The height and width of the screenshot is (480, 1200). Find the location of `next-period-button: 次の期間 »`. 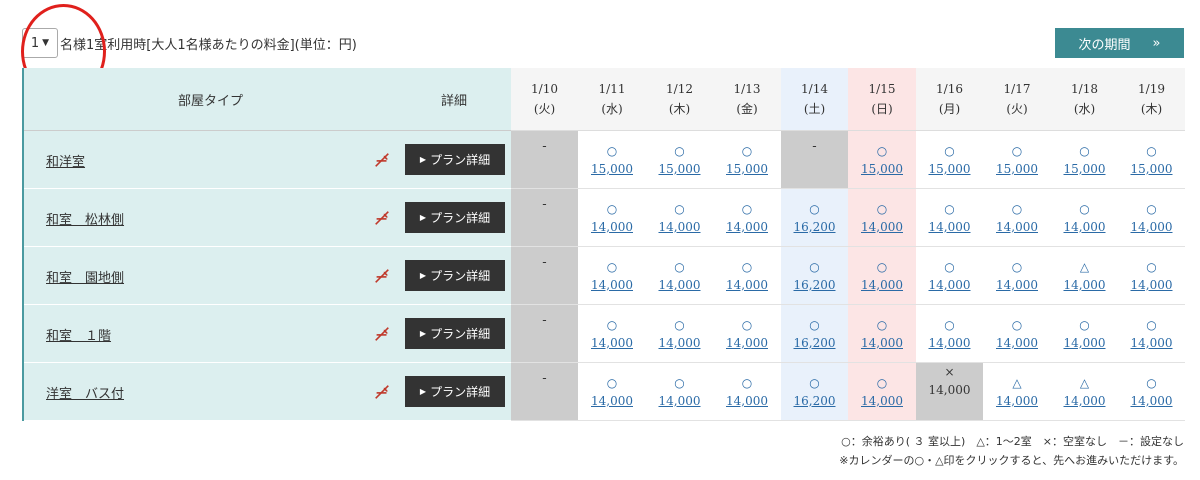

next-period-button: 次の期間 » is located at coordinates (1119, 43).